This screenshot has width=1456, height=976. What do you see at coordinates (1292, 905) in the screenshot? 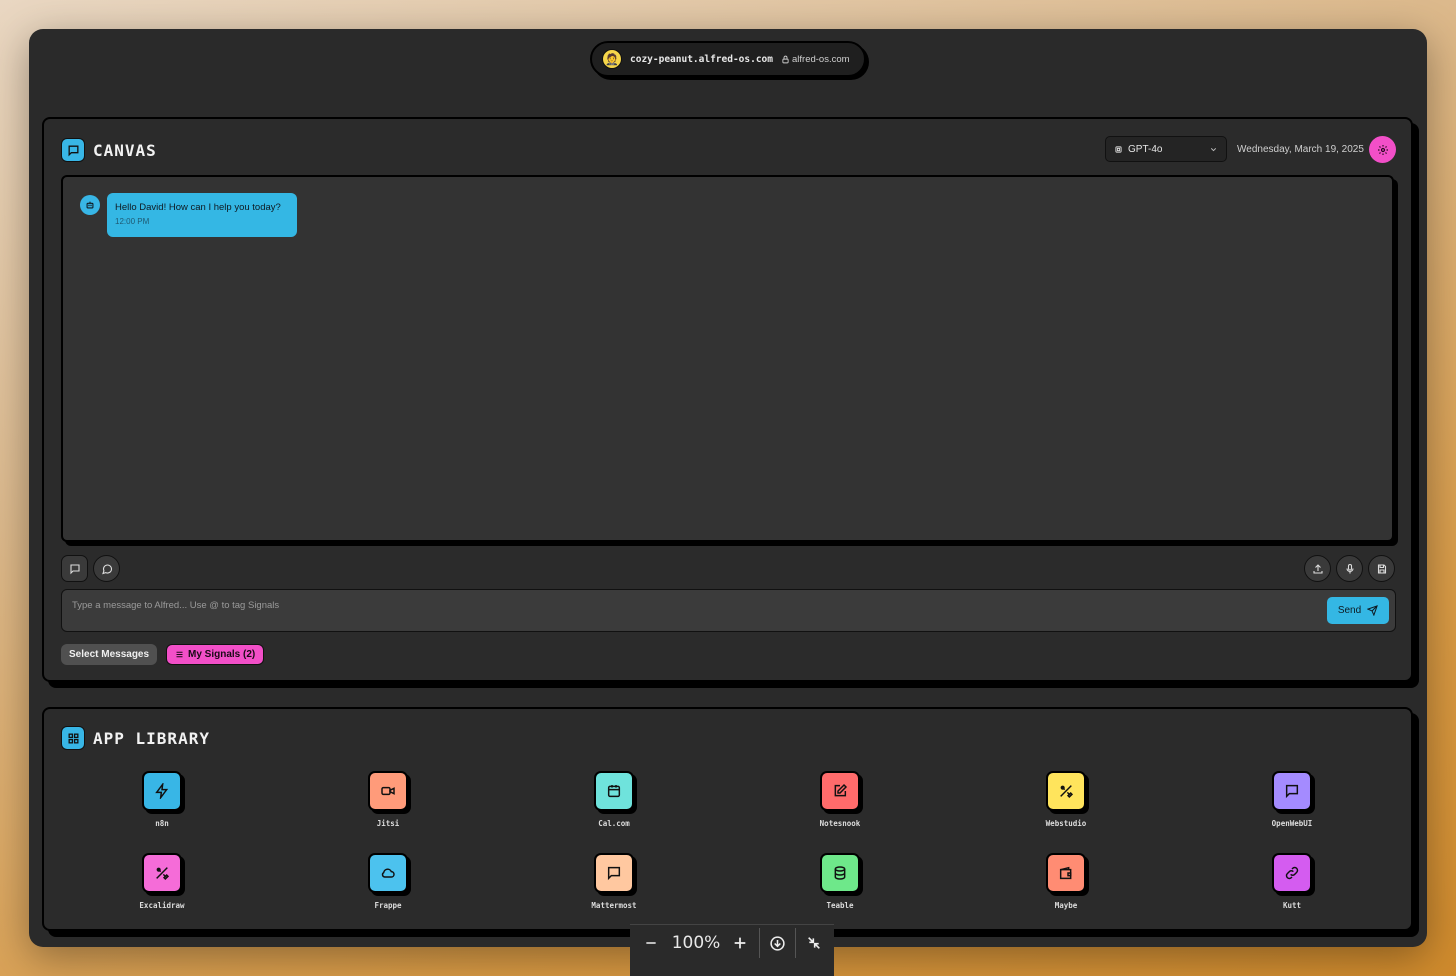
I see `app-label: Kutt` at bounding box center [1292, 905].